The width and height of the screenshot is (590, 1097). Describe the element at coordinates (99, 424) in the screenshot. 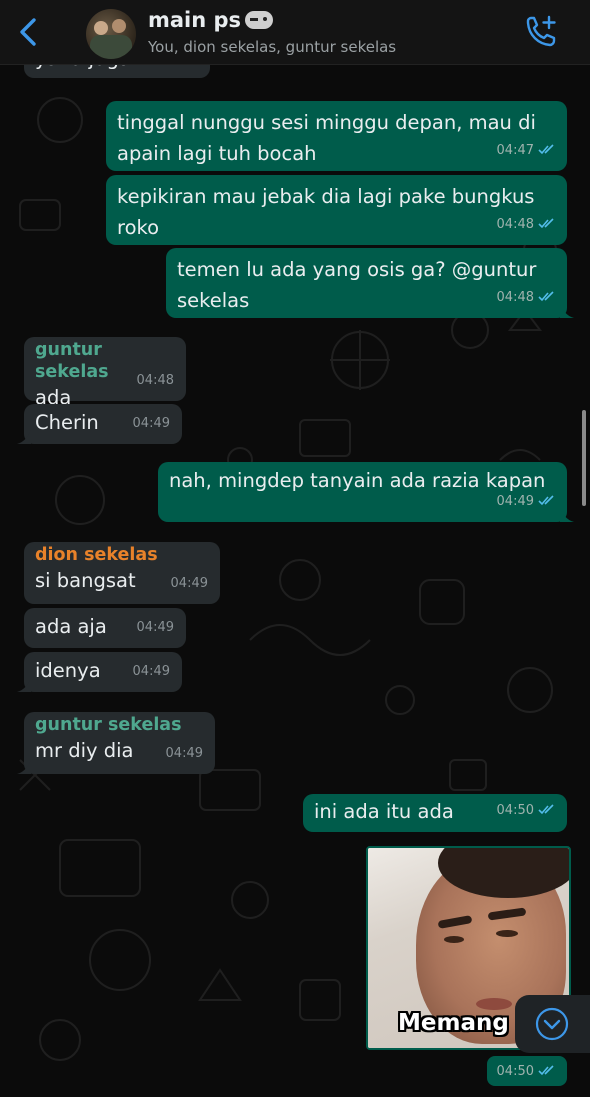

I see `message-bubble-incoming: Cherin 04:49` at that location.